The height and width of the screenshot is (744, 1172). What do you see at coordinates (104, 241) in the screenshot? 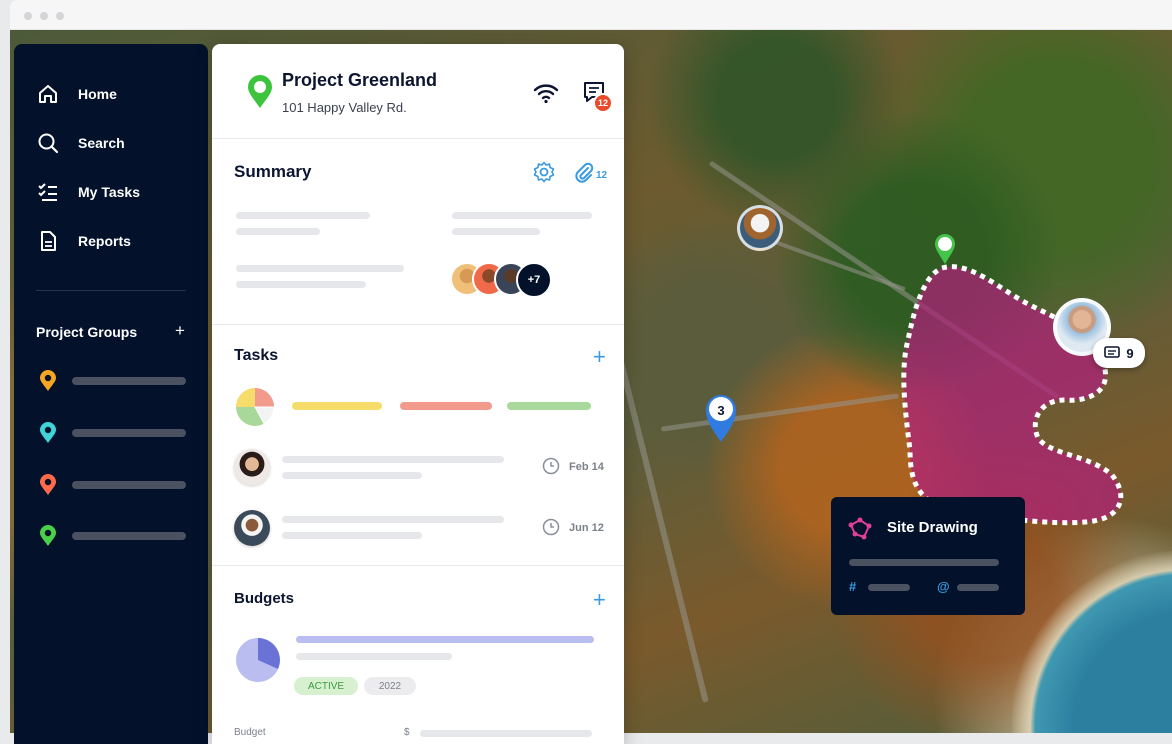
I see `sidebar-item-label: Reports` at bounding box center [104, 241].